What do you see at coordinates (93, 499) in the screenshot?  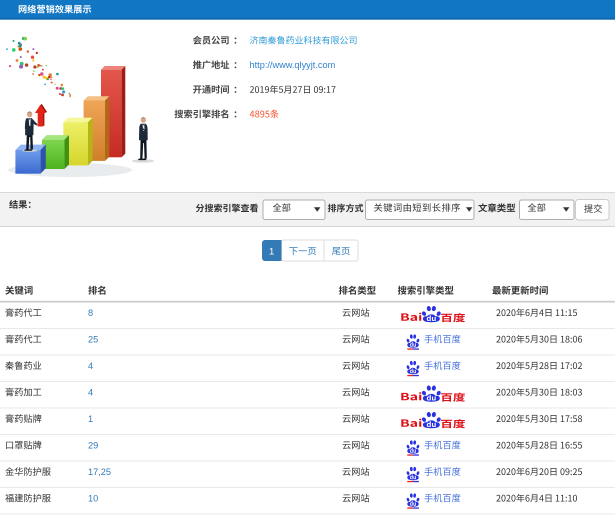 I see `svg-text: 10` at bounding box center [93, 499].